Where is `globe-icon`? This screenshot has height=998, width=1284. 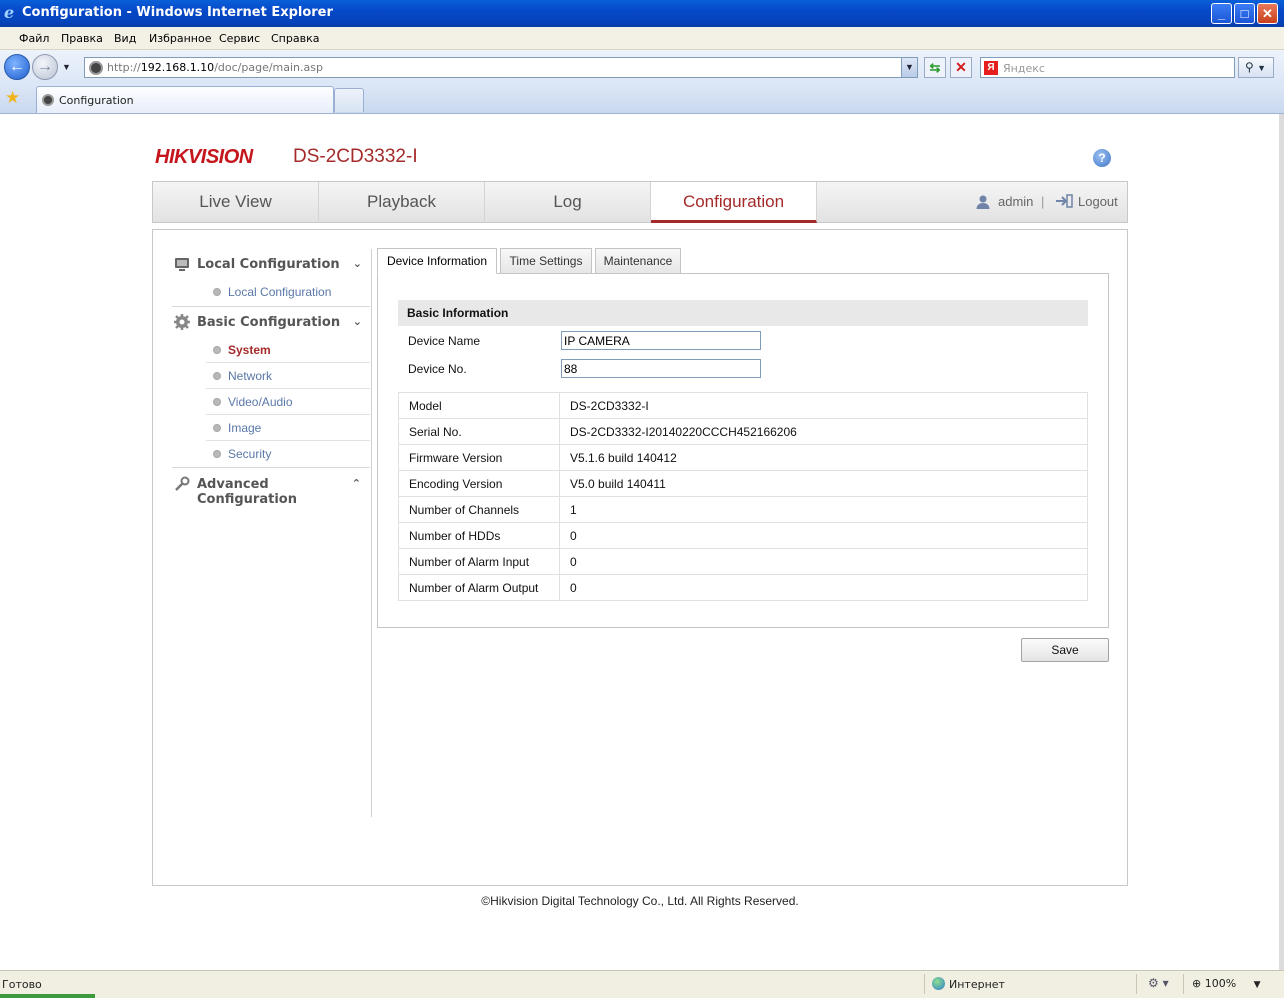
globe-icon is located at coordinates (938, 983).